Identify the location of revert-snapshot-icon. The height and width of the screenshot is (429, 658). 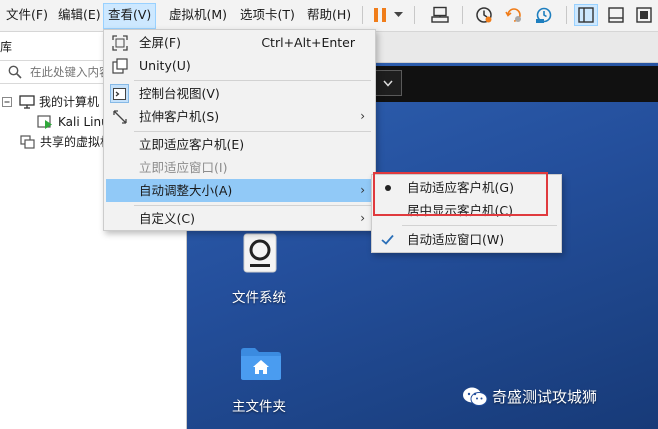
(513, 15).